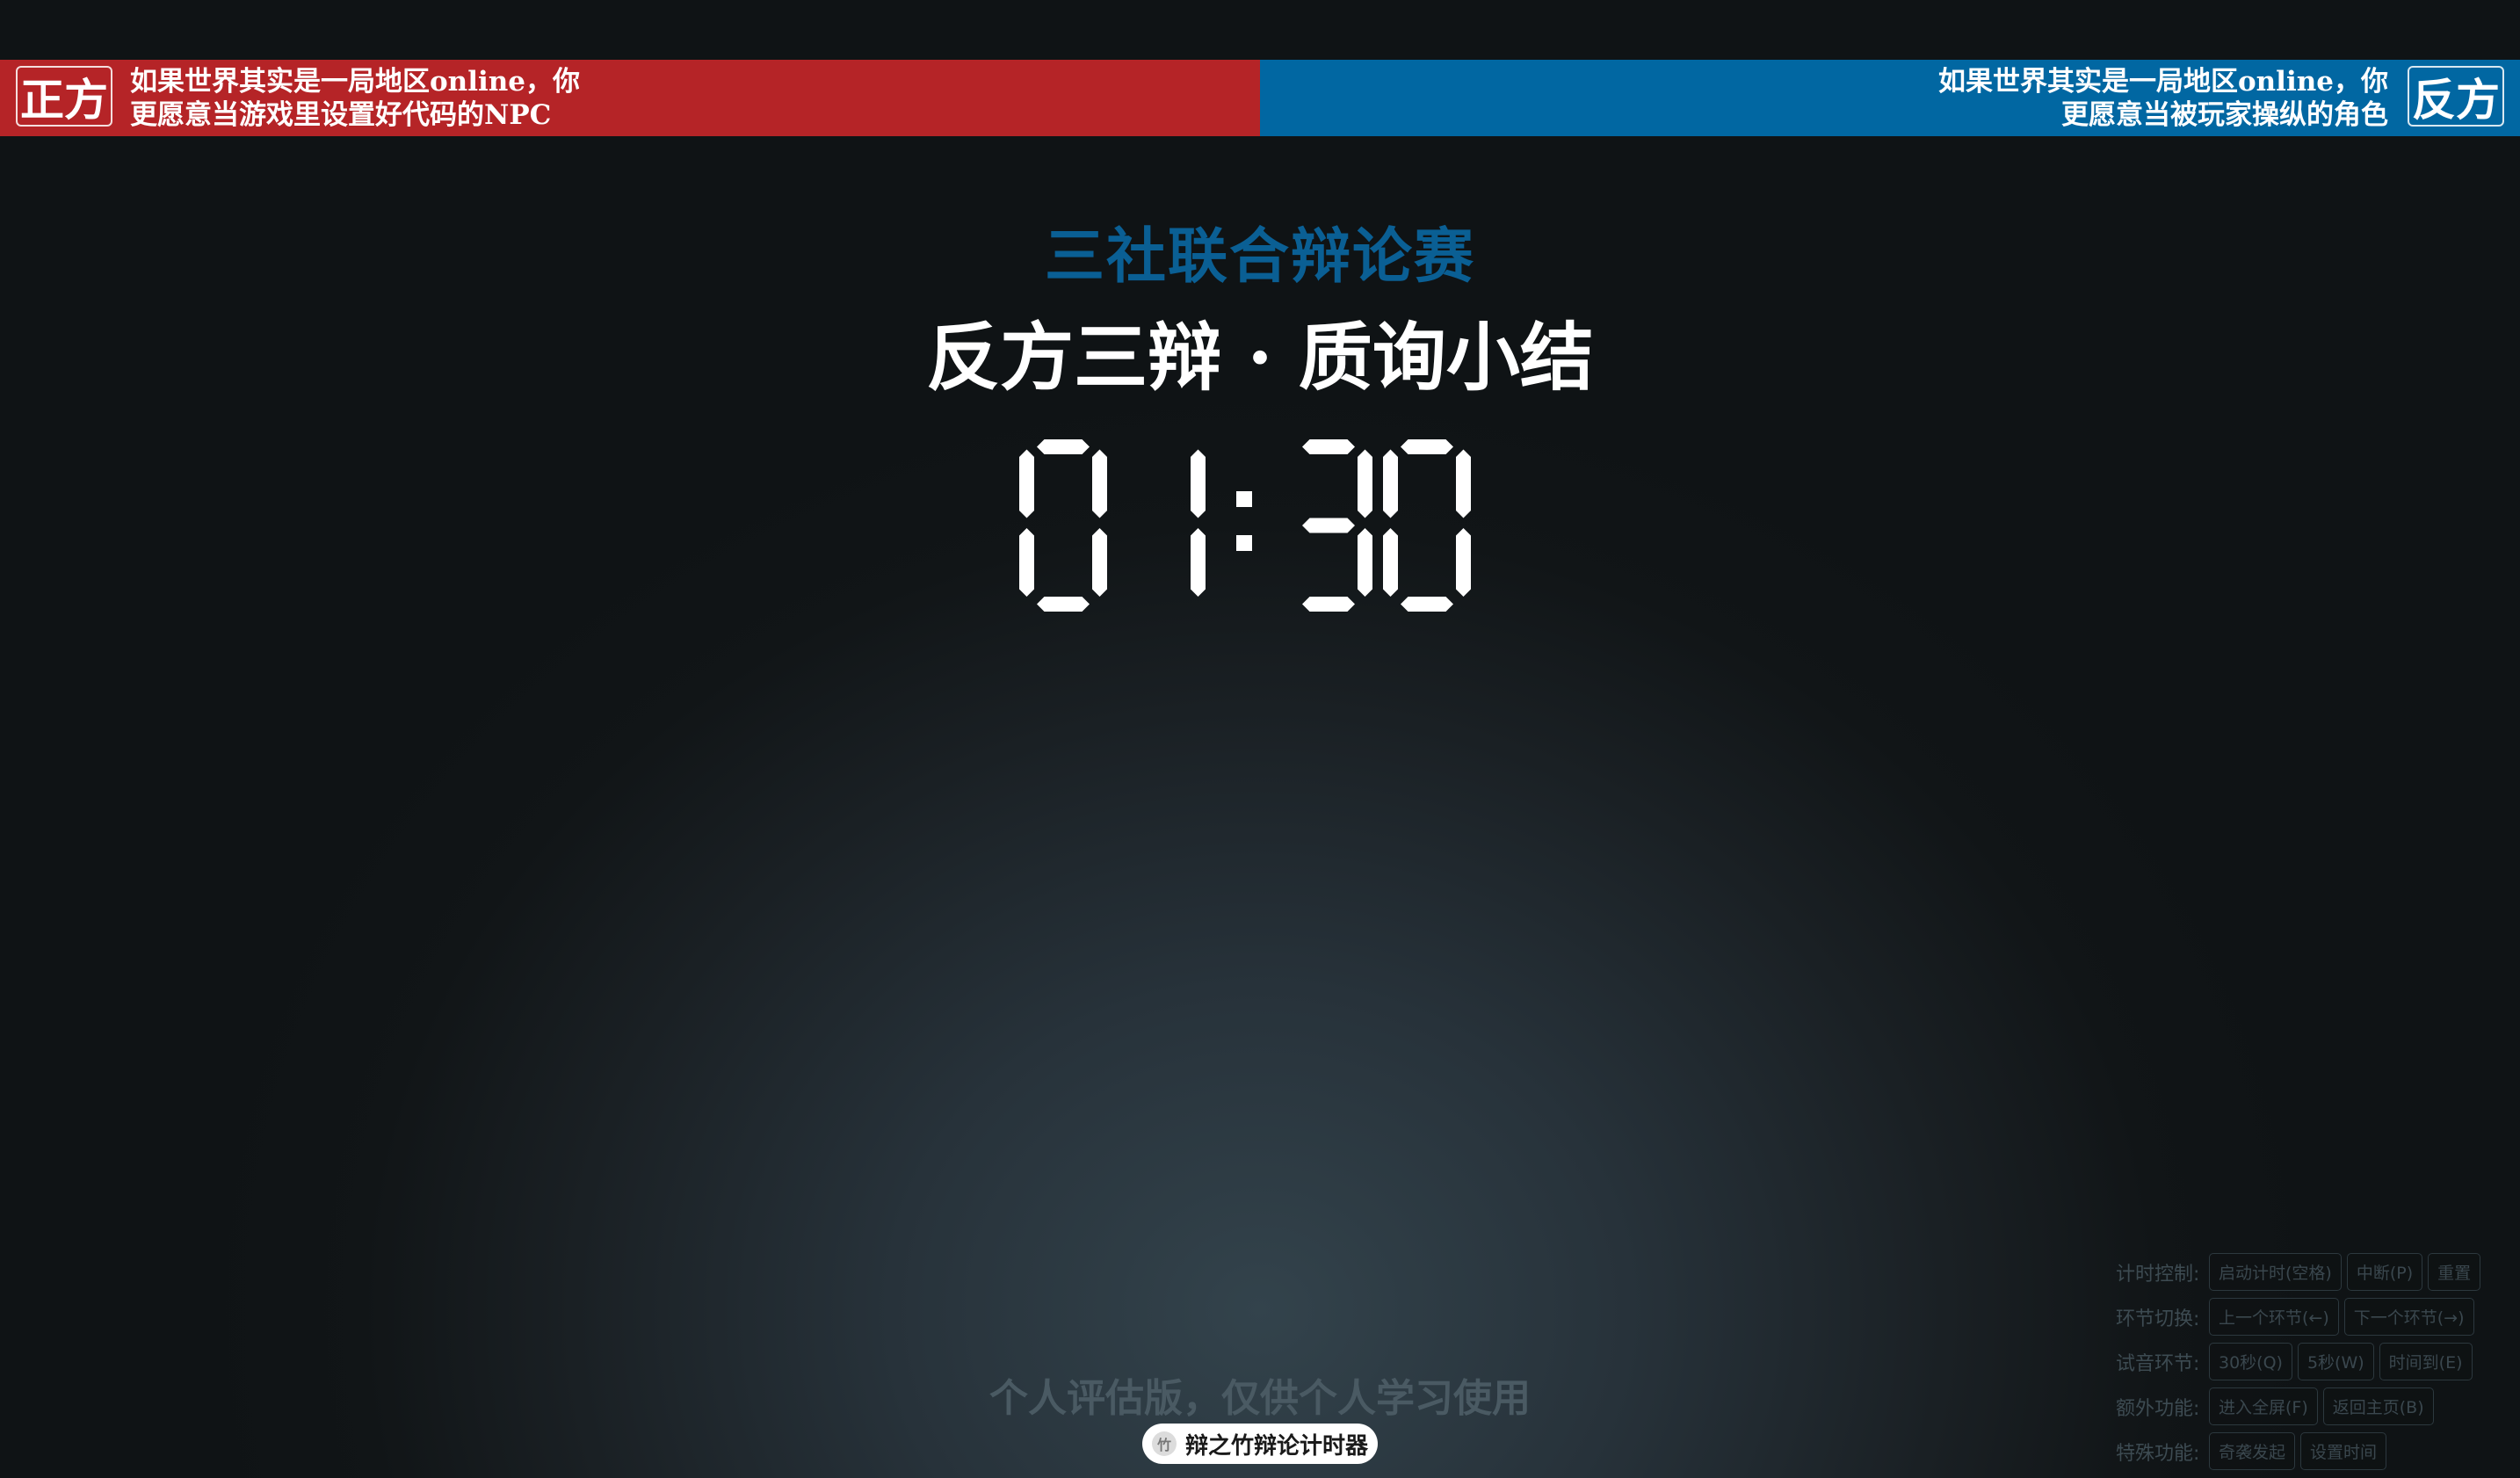 Image resolution: width=2520 pixels, height=1478 pixels. I want to click on control-row-label: 试音环节:, so click(2158, 1363).